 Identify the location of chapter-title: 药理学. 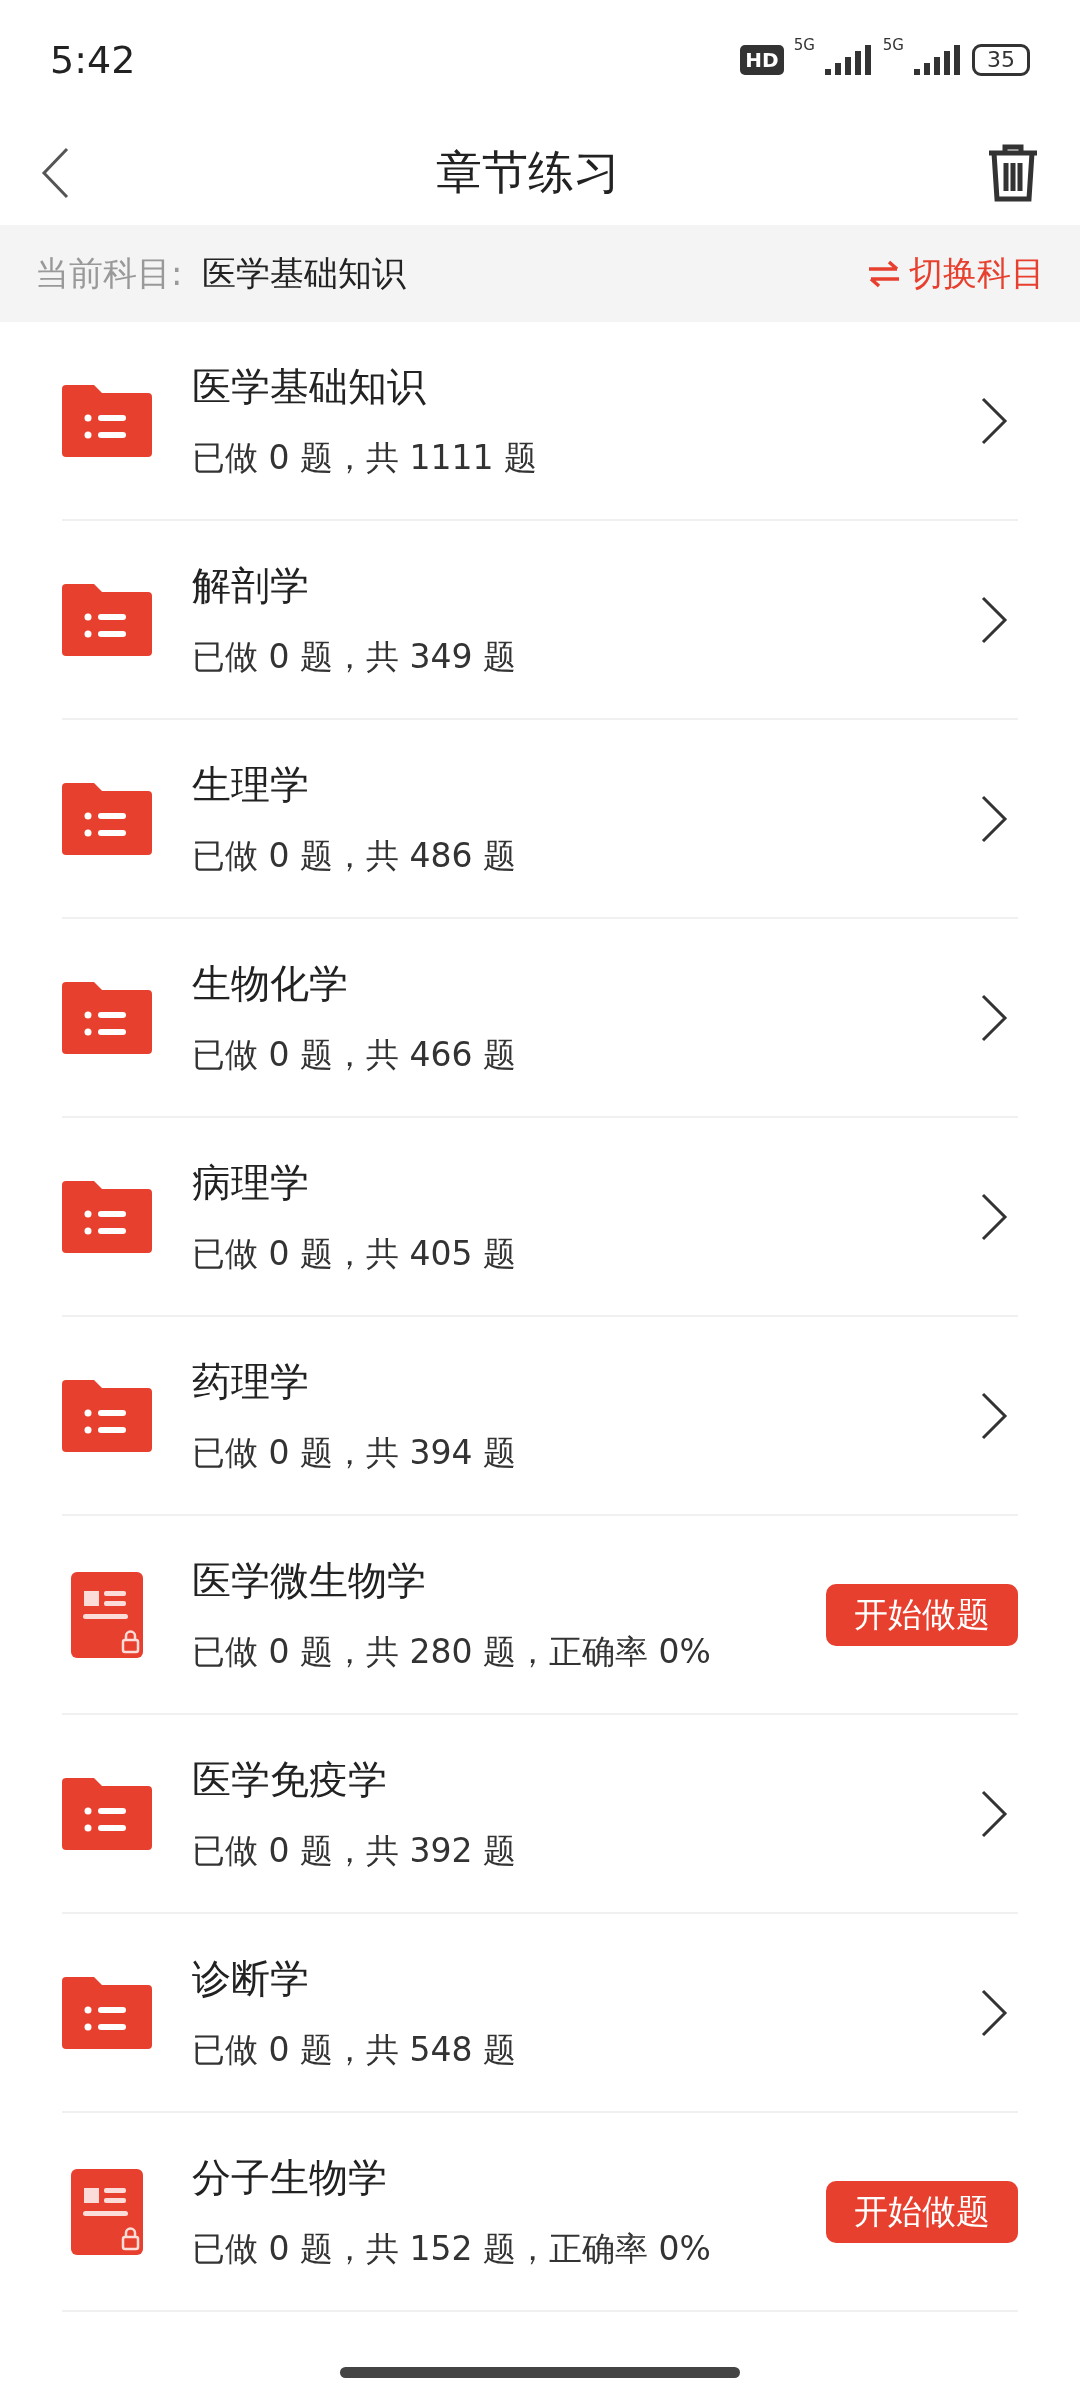
(251, 1382).